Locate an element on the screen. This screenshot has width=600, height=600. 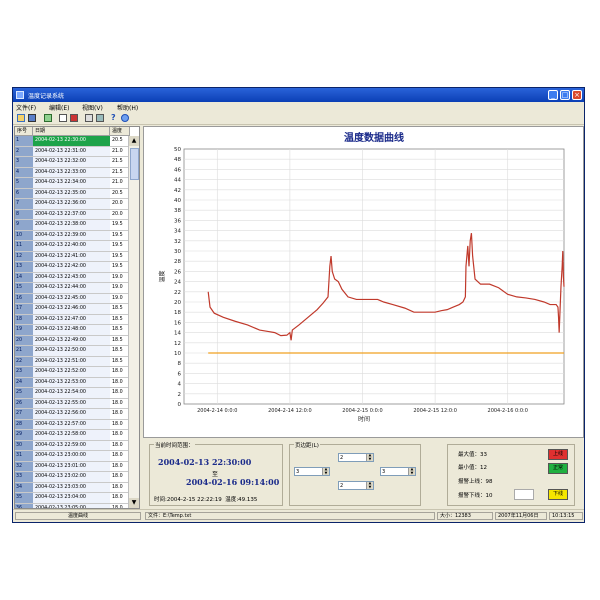
table-row: 9 2004-02-13 22:38:00 19.5 is located at coordinates (72, 225).